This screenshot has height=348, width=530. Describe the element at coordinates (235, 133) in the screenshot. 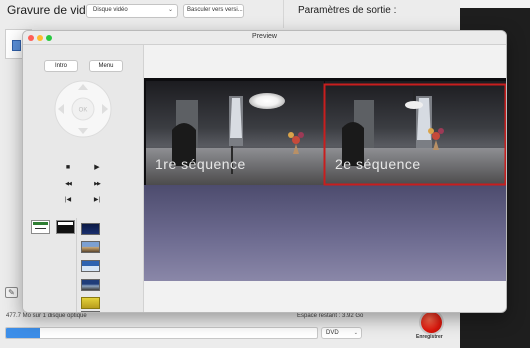

I see `chapter-1-thumbnail: 1re séquence` at that location.